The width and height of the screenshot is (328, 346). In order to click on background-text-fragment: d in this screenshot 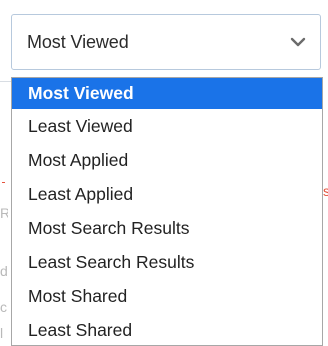, I will do `click(4, 271)`.